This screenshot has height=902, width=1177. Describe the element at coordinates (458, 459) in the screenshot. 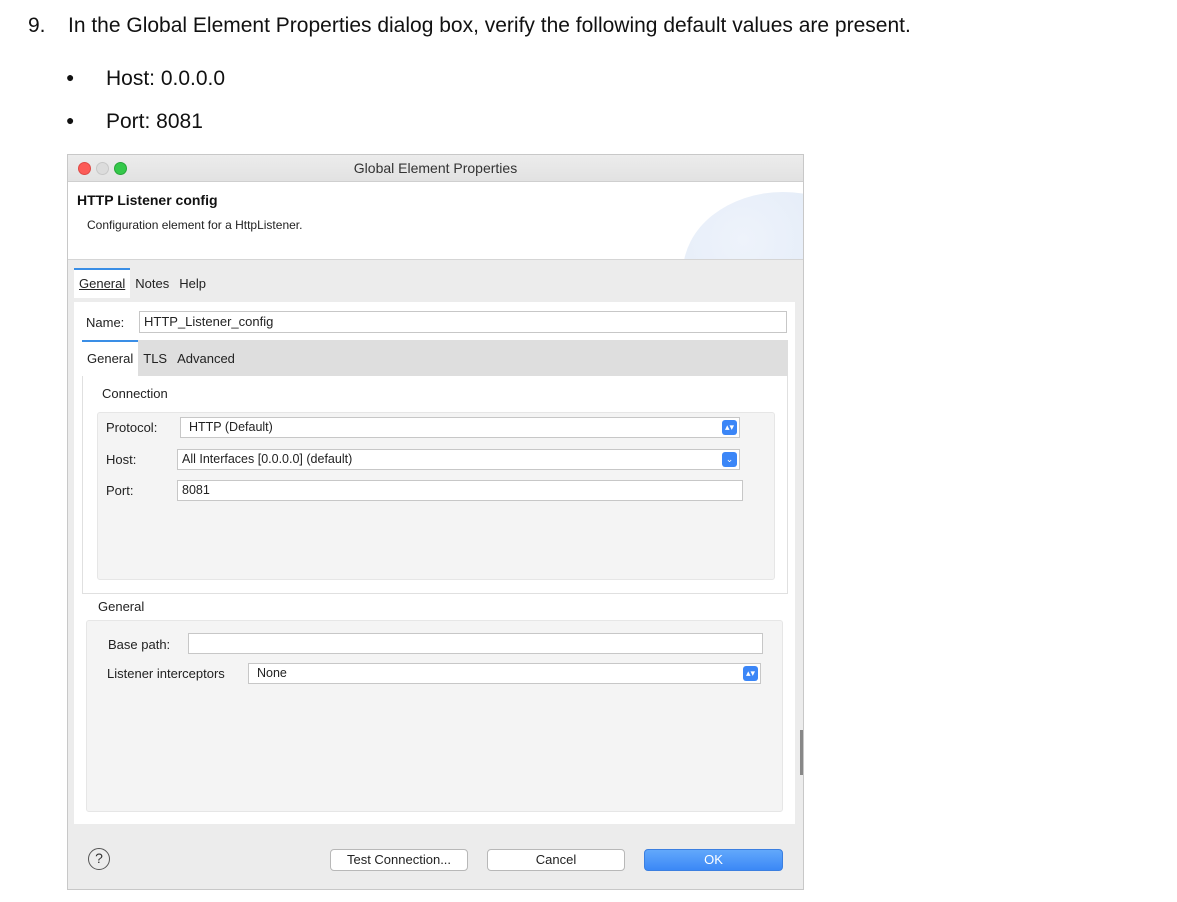

I see `host-combobox: All Interfaces [0.0.0.0] (default) ⌄` at that location.